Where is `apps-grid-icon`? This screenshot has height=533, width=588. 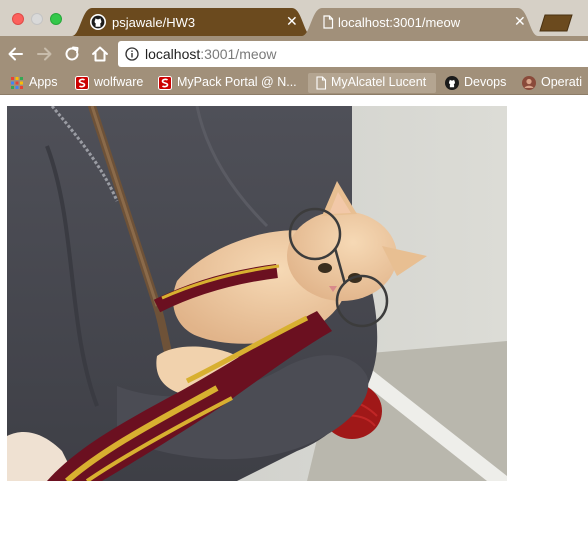 apps-grid-icon is located at coordinates (17, 83).